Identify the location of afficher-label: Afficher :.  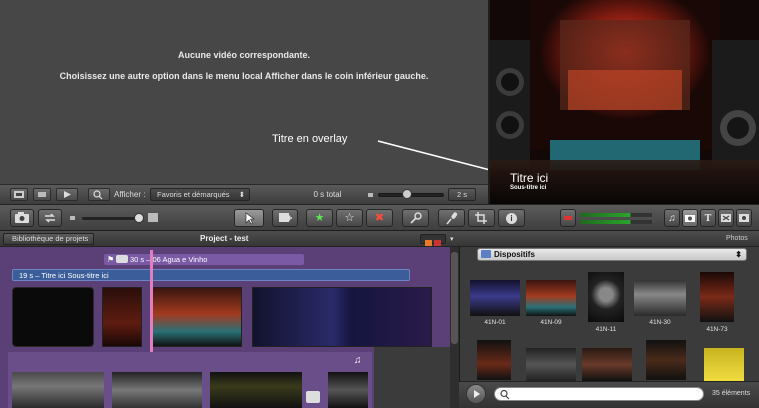
(130, 194).